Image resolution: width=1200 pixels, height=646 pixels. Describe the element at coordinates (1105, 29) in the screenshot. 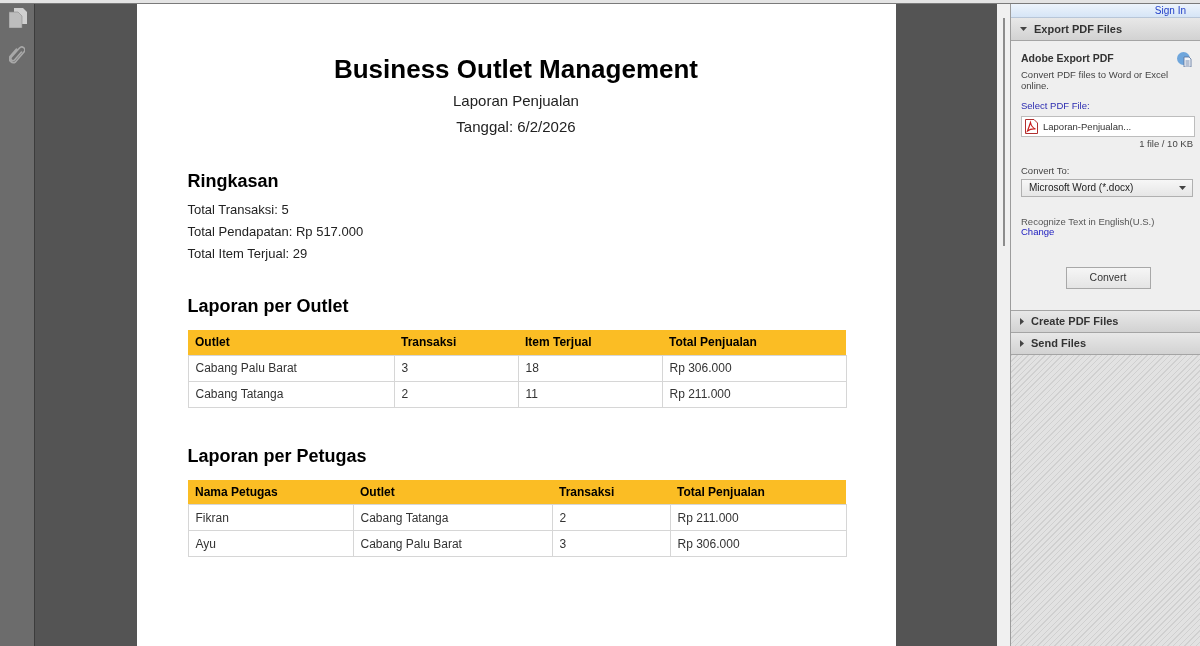

I see `panel-section-header: Export PDF Files` at that location.